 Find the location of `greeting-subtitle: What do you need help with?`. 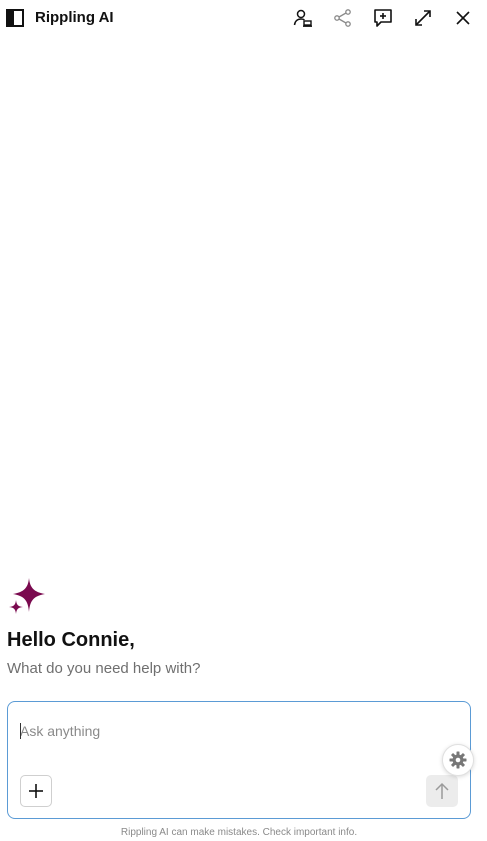

greeting-subtitle: What do you need help with? is located at coordinates (104, 668).